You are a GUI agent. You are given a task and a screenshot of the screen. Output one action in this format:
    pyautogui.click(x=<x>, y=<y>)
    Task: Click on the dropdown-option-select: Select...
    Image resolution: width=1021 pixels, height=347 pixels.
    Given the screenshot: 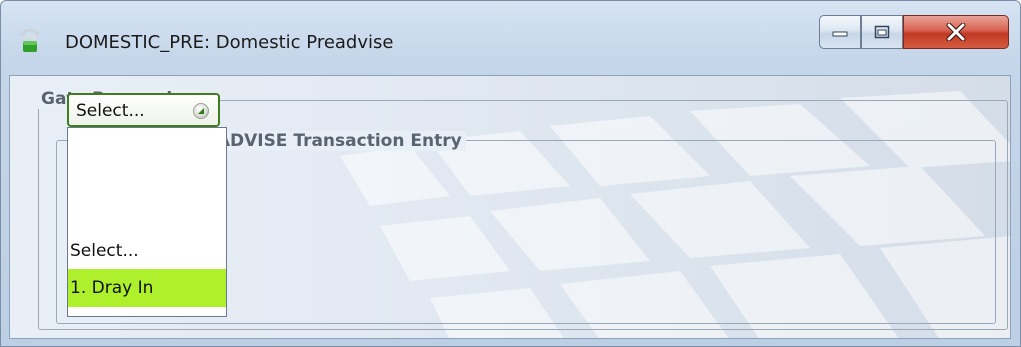 What is the action you would take?
    pyautogui.click(x=147, y=251)
    